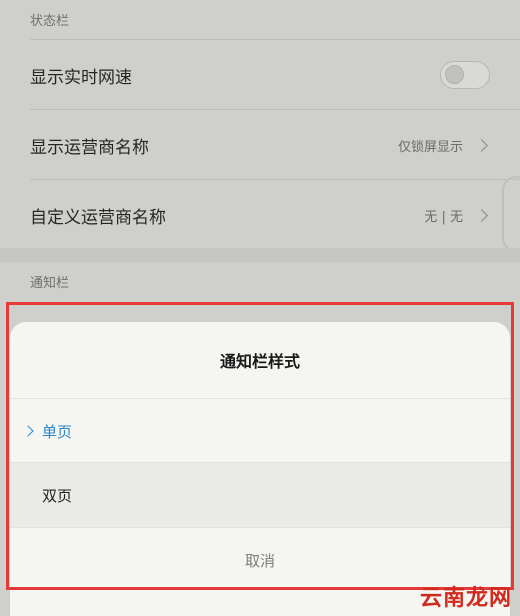 The image size is (520, 616). What do you see at coordinates (465, 598) in the screenshot?
I see `watermark-logo: 云南龙网` at bounding box center [465, 598].